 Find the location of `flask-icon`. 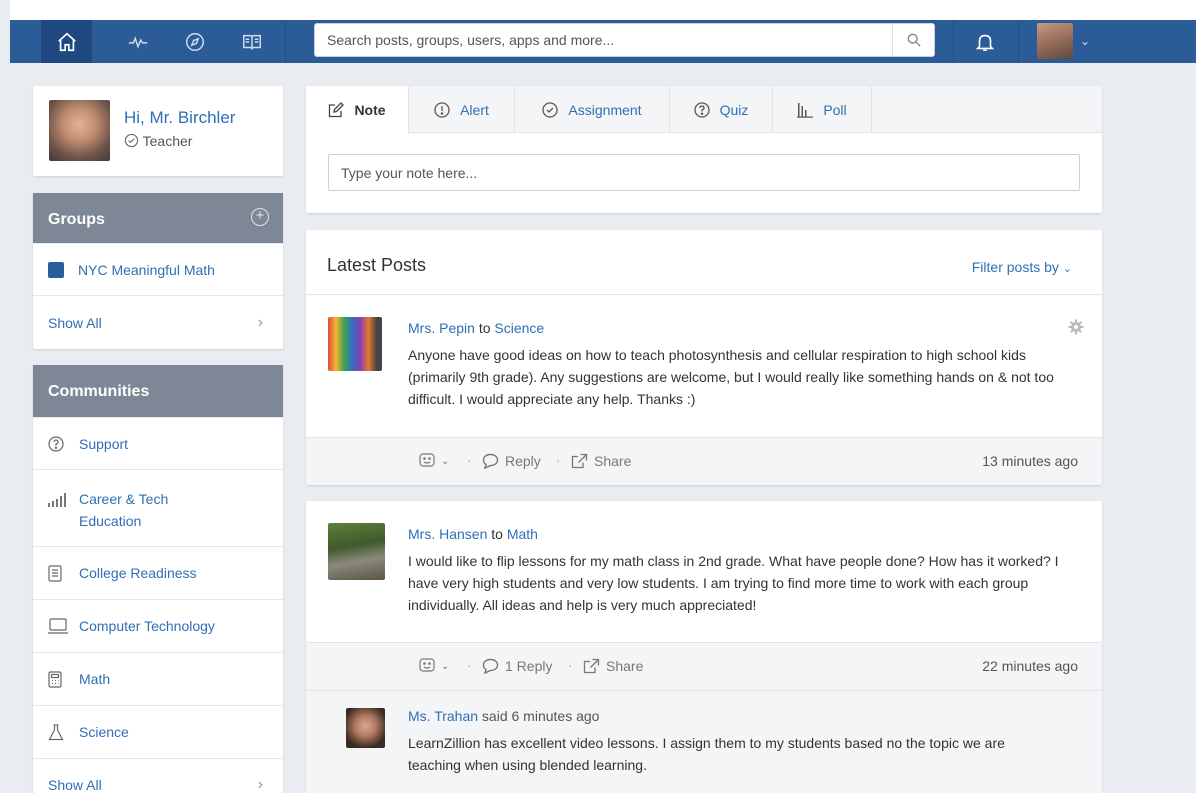

flask-icon is located at coordinates (59, 732).